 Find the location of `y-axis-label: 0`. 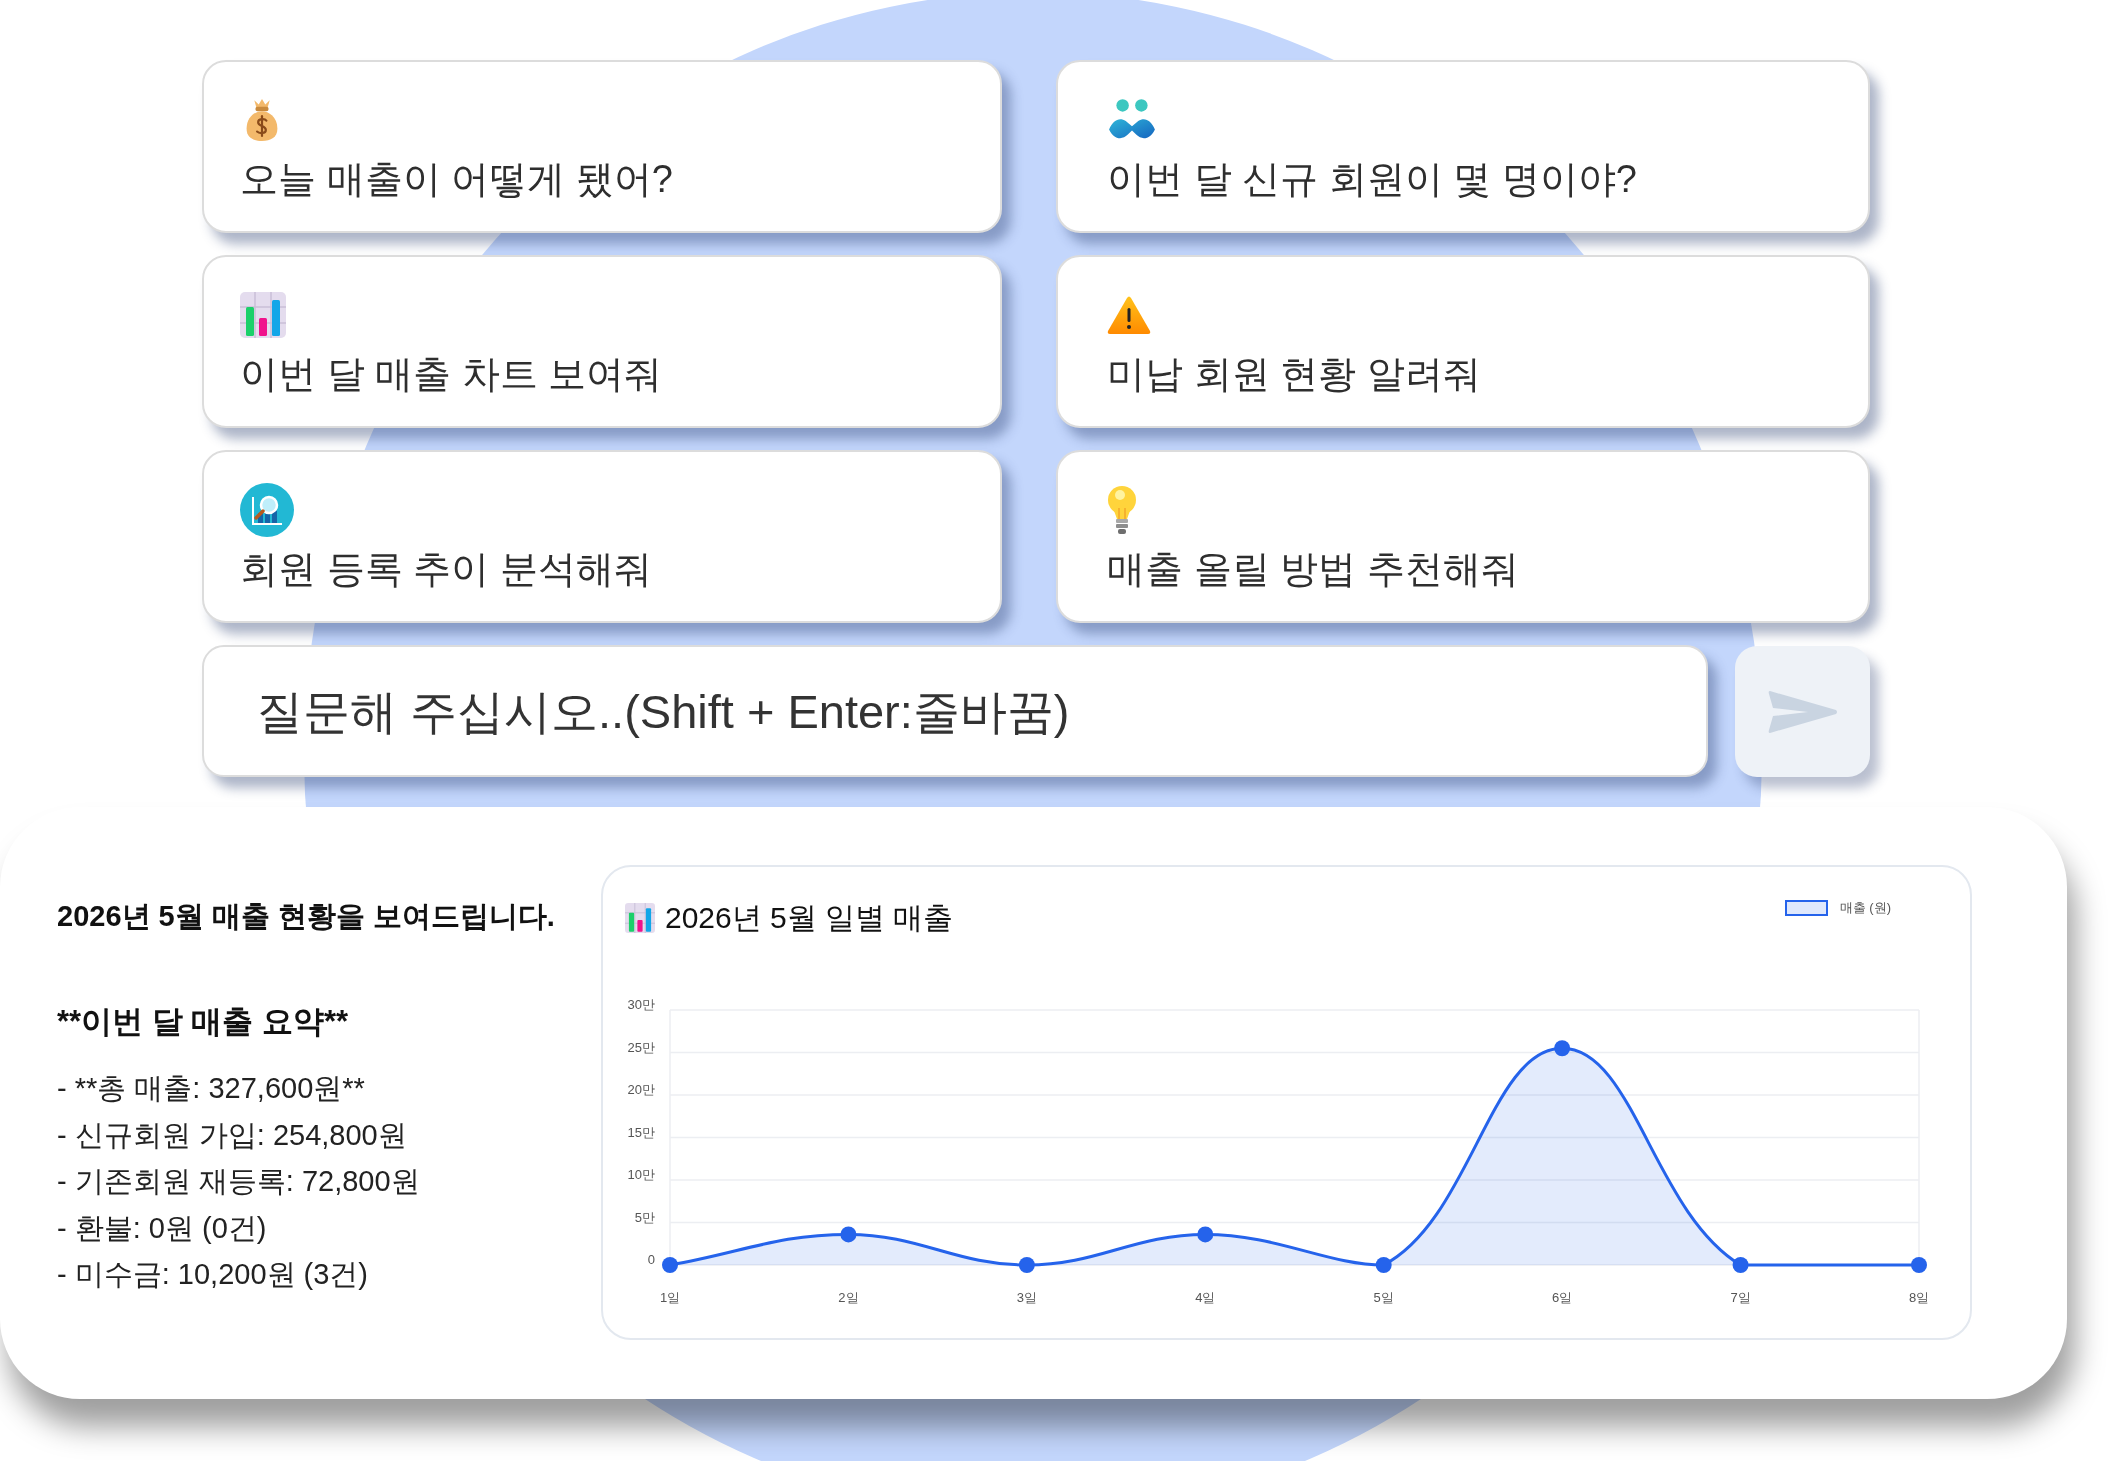

y-axis-label: 0 is located at coordinates (651, 1260).